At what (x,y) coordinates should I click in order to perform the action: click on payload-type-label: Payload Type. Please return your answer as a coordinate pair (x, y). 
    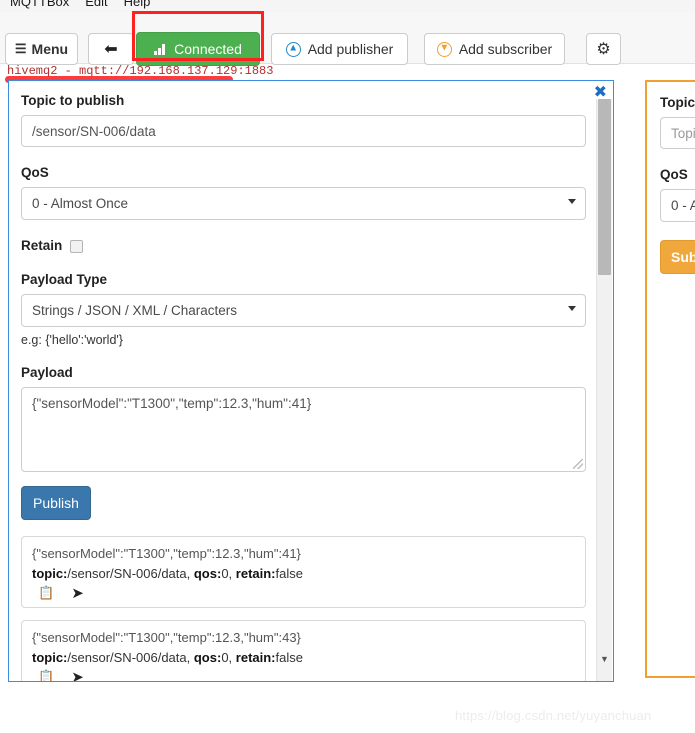
    Looking at the image, I should click on (64, 279).